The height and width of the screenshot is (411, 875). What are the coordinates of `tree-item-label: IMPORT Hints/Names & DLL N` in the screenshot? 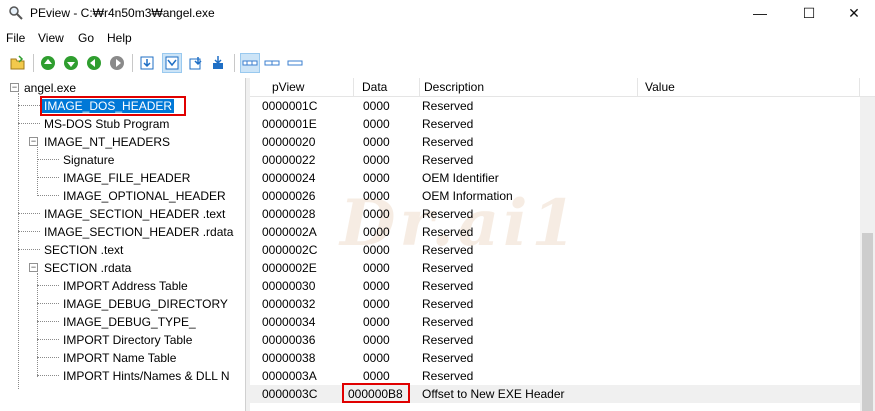 It's located at (146, 376).